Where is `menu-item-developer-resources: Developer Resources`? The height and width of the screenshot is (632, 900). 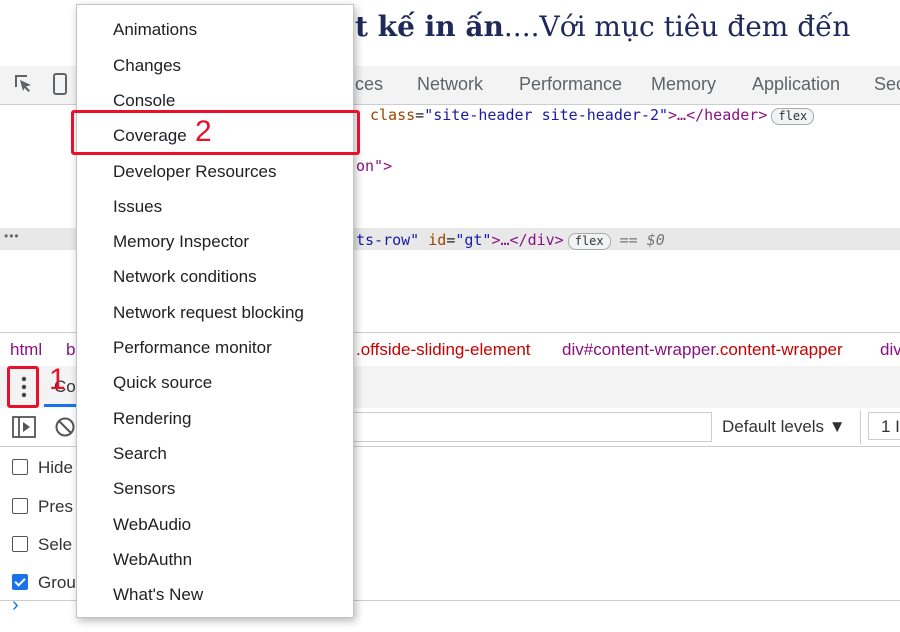 menu-item-developer-resources: Developer Resources is located at coordinates (194, 172).